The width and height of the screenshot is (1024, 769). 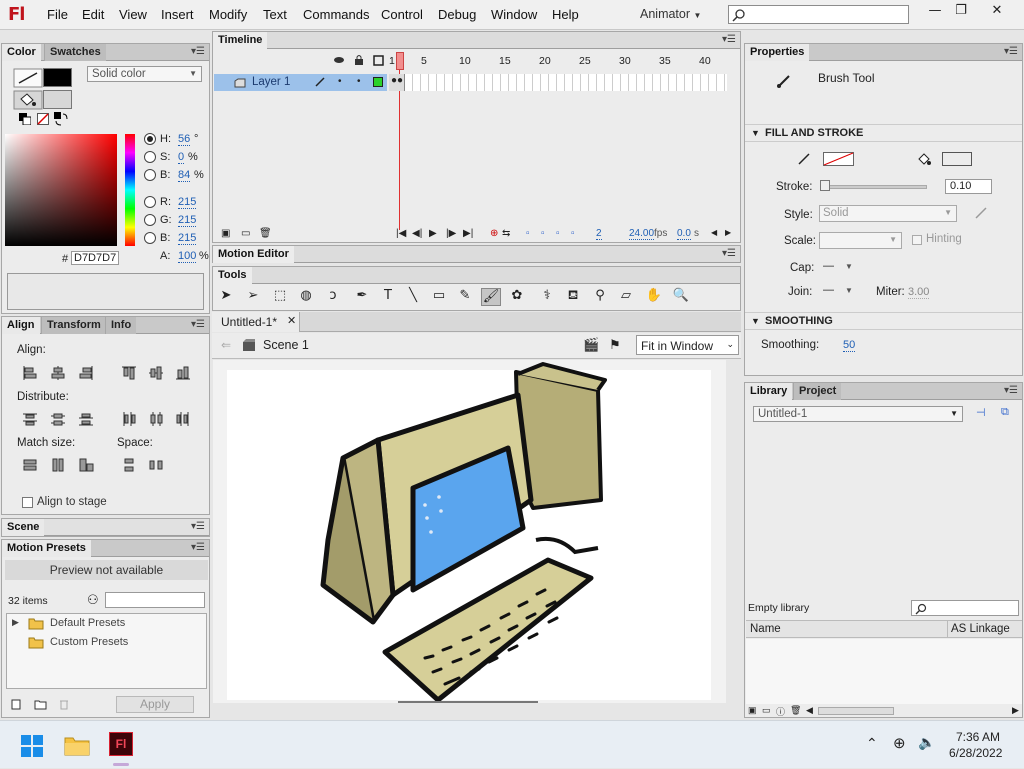 I want to click on eyedropper-tool-icon: ⚲, so click(x=600, y=297).